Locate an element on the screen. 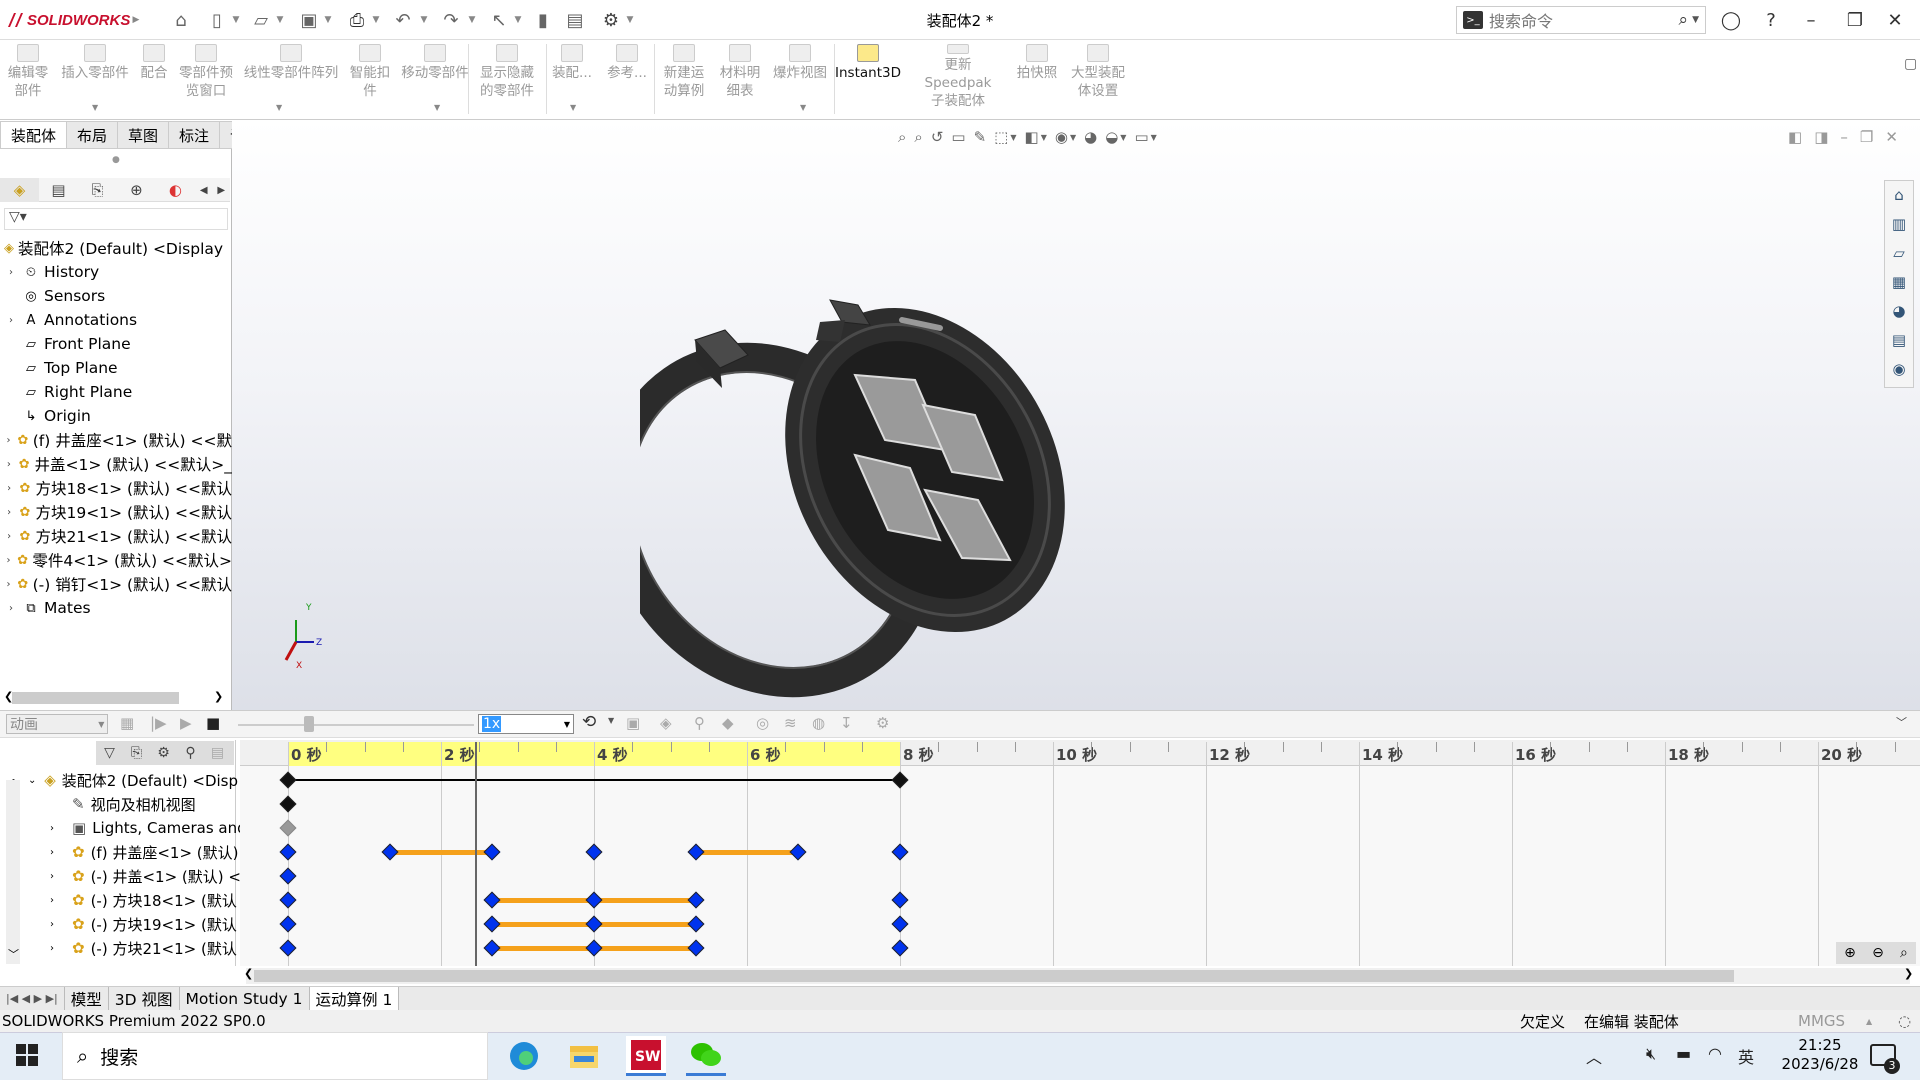 This screenshot has height=1080, width=1920. tree-item: › ⏲ History is located at coordinates (118, 272).